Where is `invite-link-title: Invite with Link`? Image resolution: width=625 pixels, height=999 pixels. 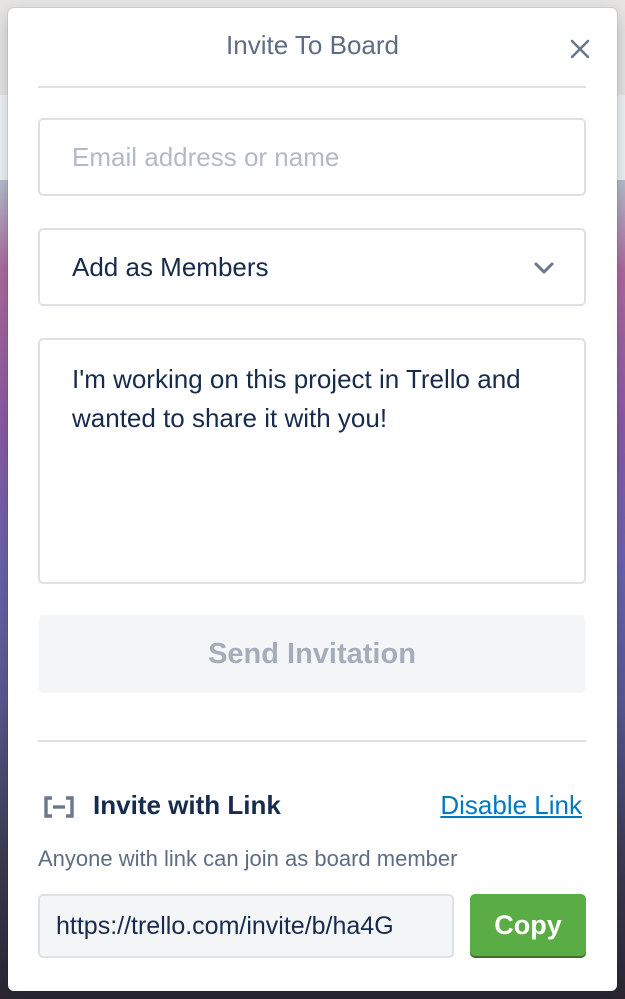
invite-link-title: Invite with Link is located at coordinates (187, 805).